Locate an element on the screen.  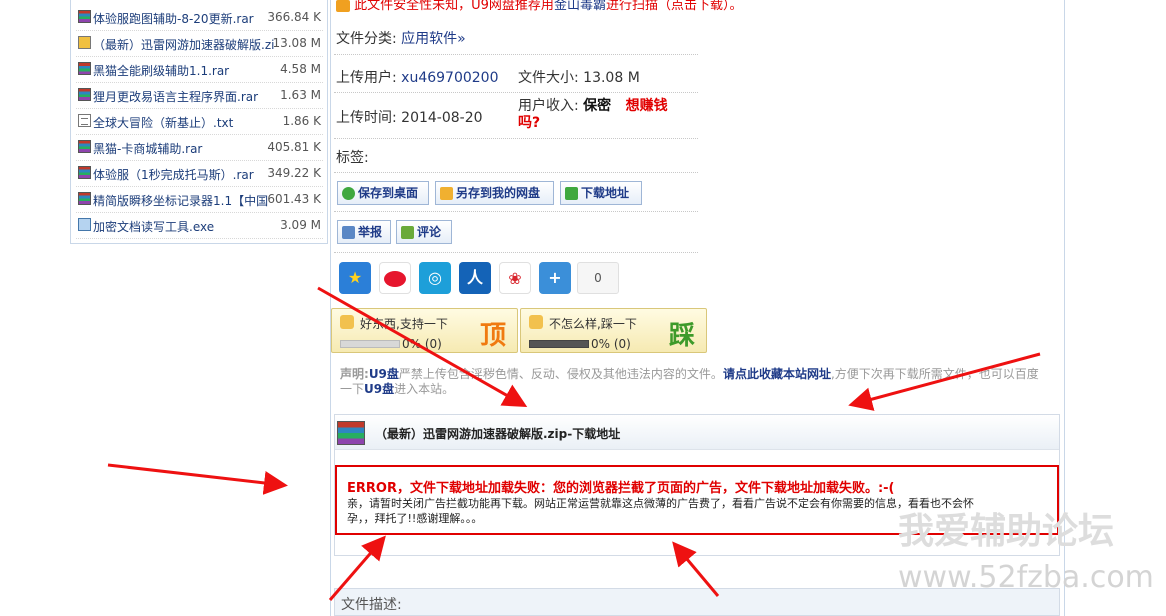
watermark-url: www.52fzba.com is located at coordinates (1026, 577).